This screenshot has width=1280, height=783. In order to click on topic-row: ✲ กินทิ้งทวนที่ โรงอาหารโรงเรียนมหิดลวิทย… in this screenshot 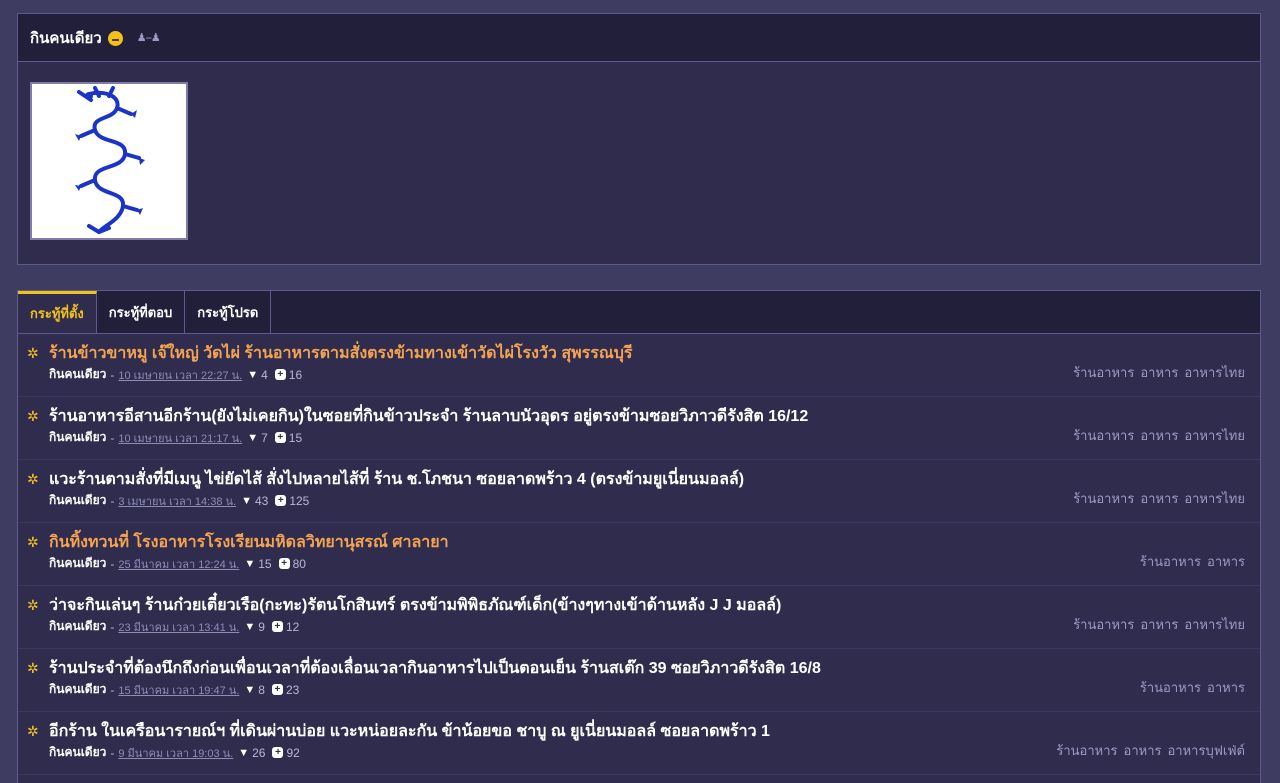, I will do `click(639, 554)`.